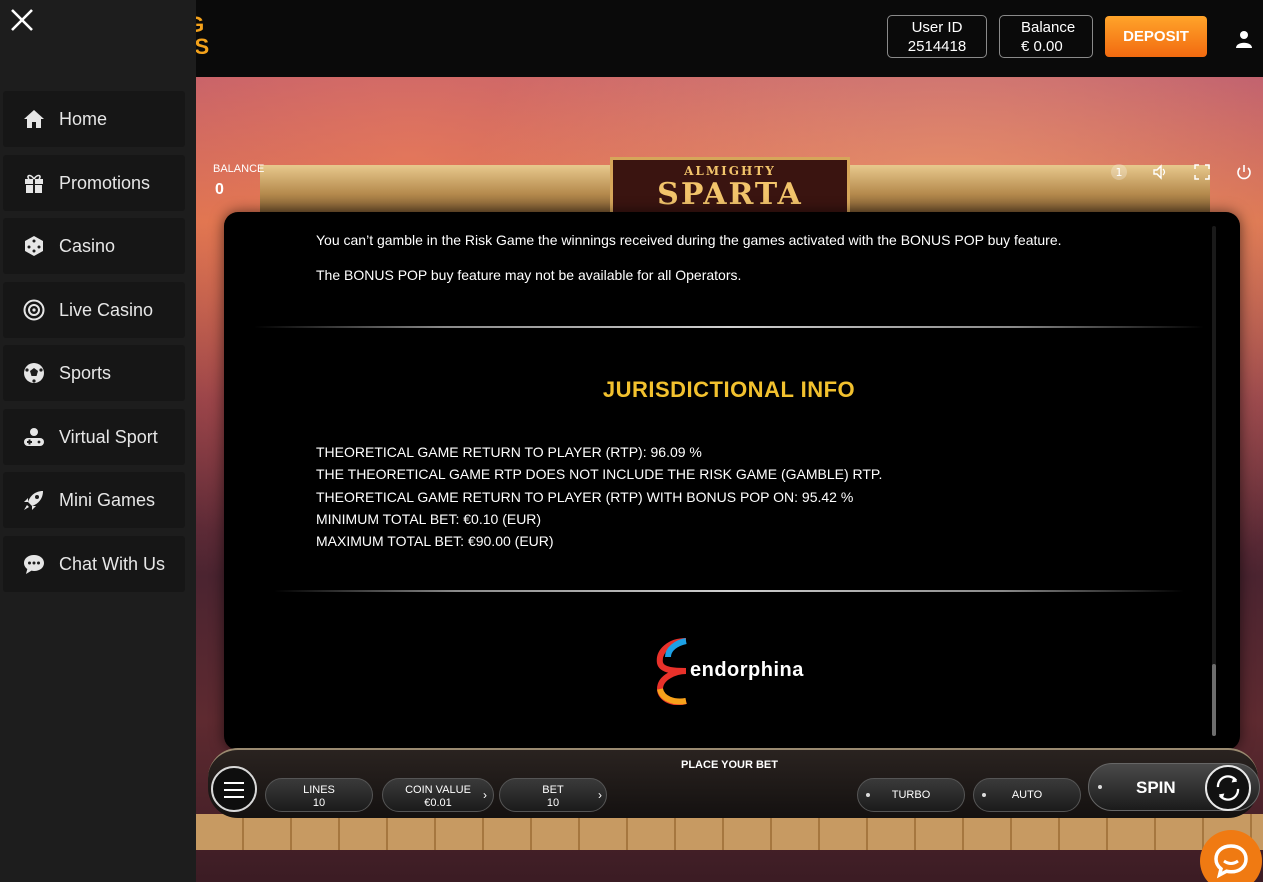 Image resolution: width=1263 pixels, height=882 pixels. Describe the element at coordinates (107, 499) in the screenshot. I see `sidebar-item-label: Mini Games` at that location.